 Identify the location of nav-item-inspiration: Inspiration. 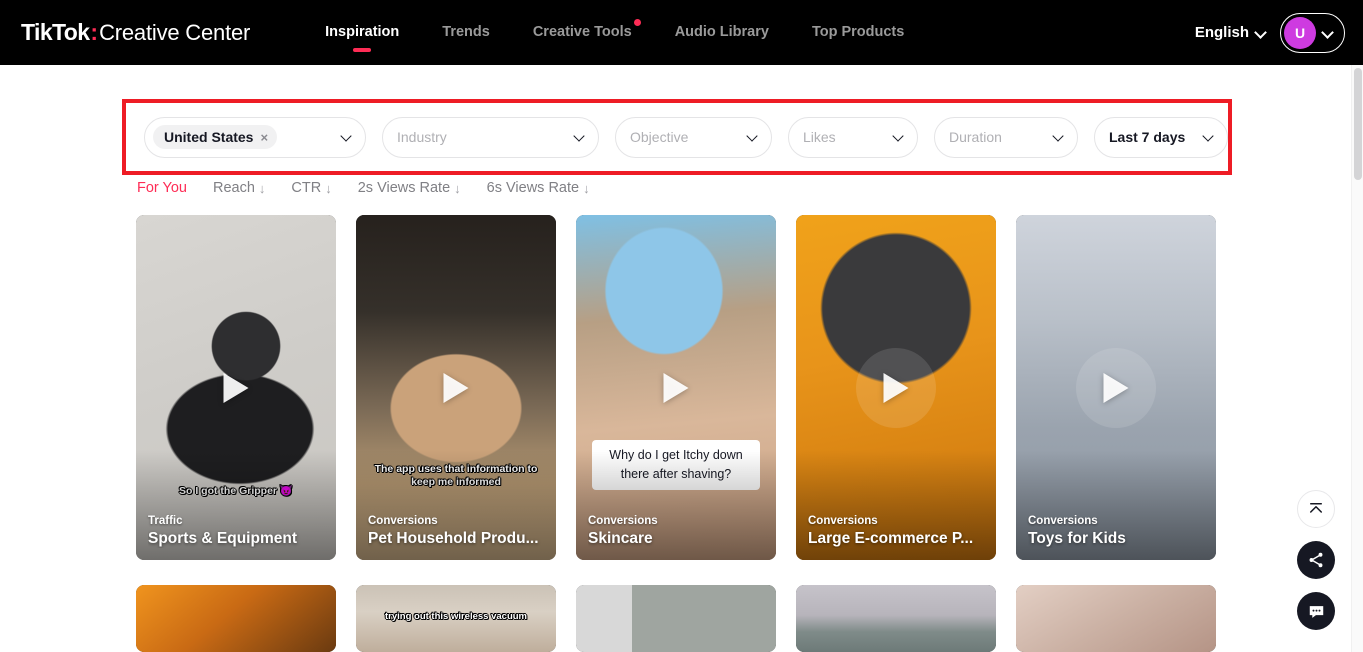
(362, 37).